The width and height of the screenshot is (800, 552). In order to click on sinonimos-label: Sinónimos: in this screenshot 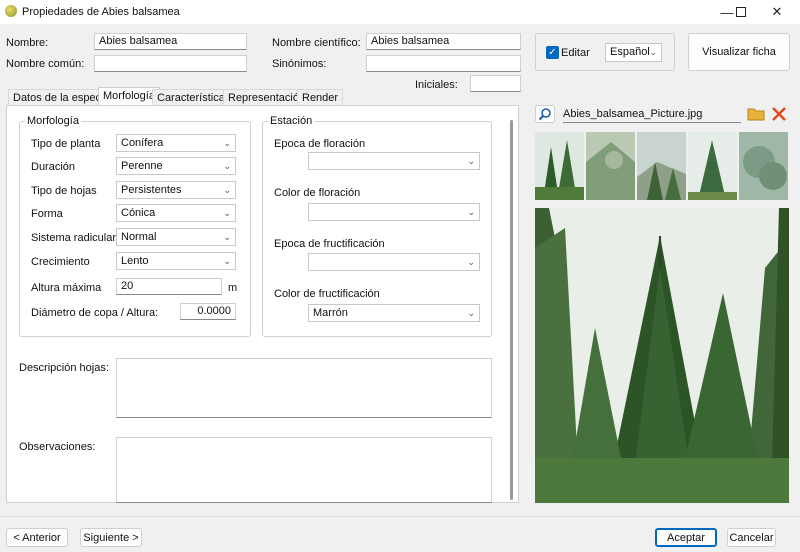, I will do `click(299, 64)`.